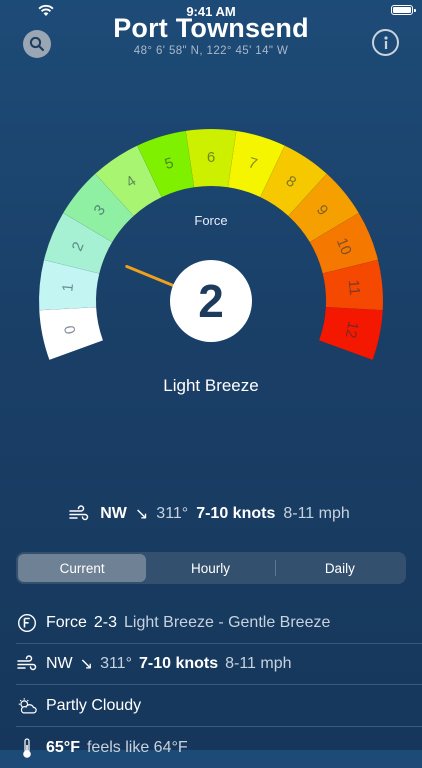  I want to click on force-icon, so click(27, 623).